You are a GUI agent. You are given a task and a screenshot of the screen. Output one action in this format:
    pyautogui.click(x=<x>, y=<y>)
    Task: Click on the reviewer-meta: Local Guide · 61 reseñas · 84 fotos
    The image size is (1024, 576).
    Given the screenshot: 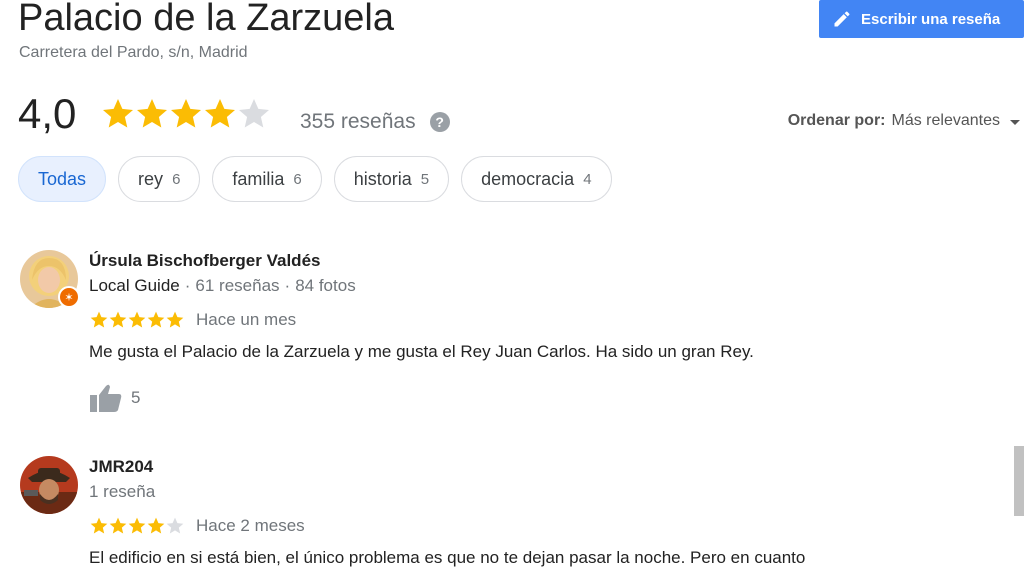 What is the action you would take?
    pyautogui.click(x=222, y=285)
    